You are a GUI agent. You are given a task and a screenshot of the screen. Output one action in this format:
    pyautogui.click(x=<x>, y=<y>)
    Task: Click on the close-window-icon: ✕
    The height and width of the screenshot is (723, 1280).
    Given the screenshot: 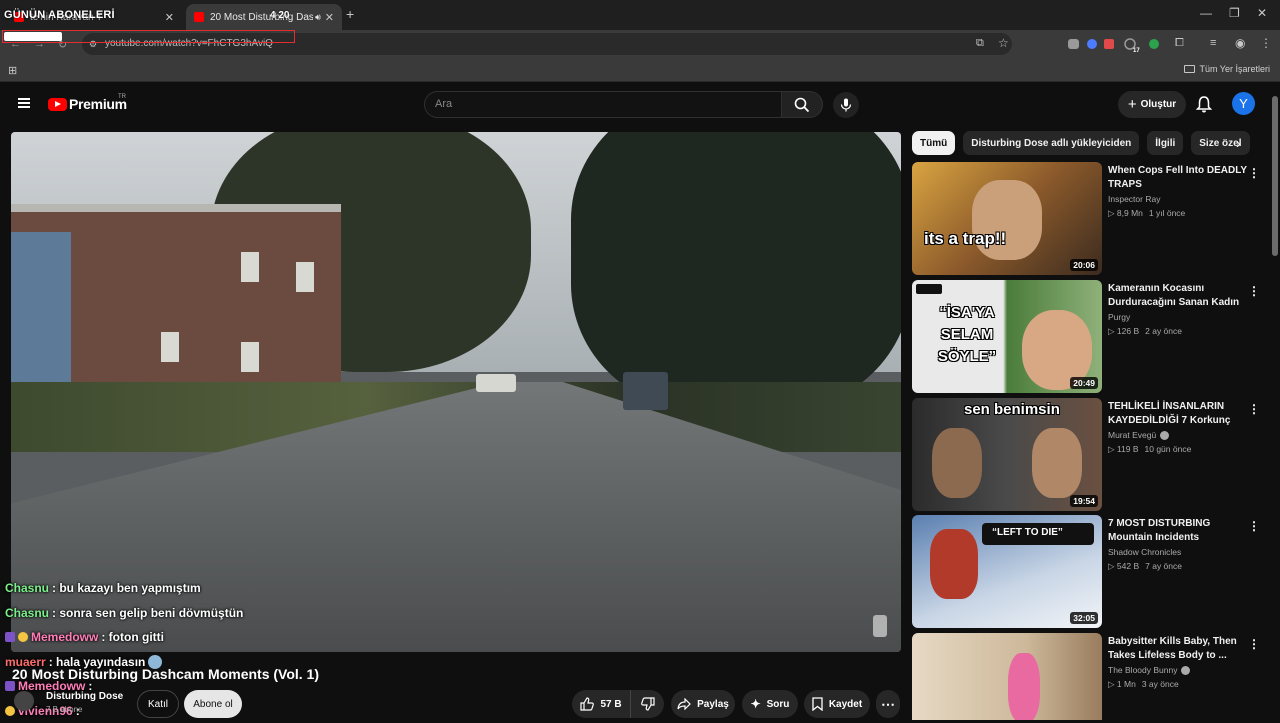 What is the action you would take?
    pyautogui.click(x=1262, y=13)
    